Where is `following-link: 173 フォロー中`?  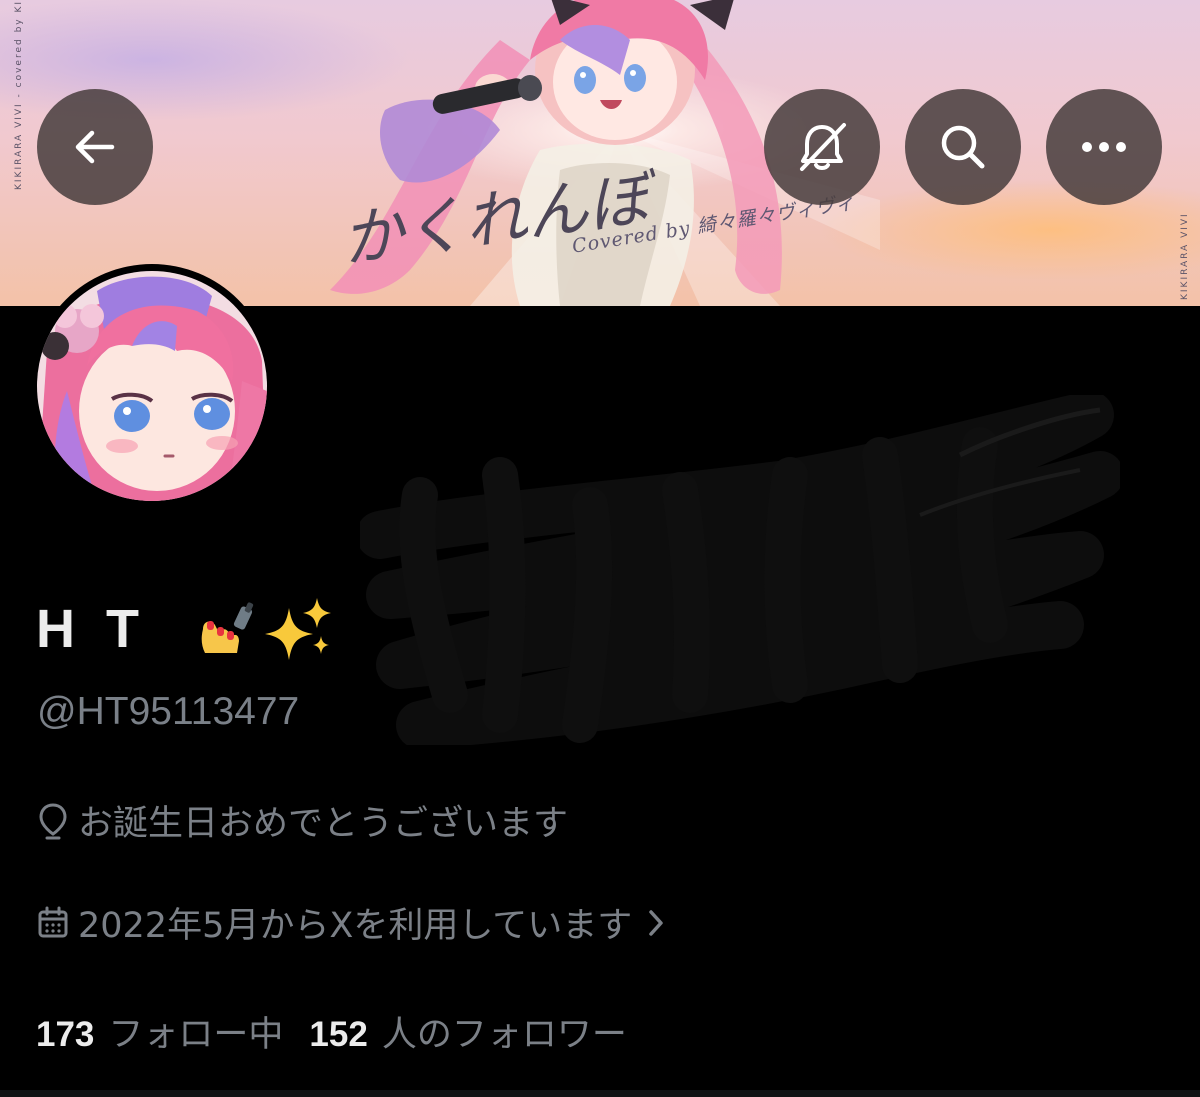
following-link: 173 フォロー中 is located at coordinates (159, 1031).